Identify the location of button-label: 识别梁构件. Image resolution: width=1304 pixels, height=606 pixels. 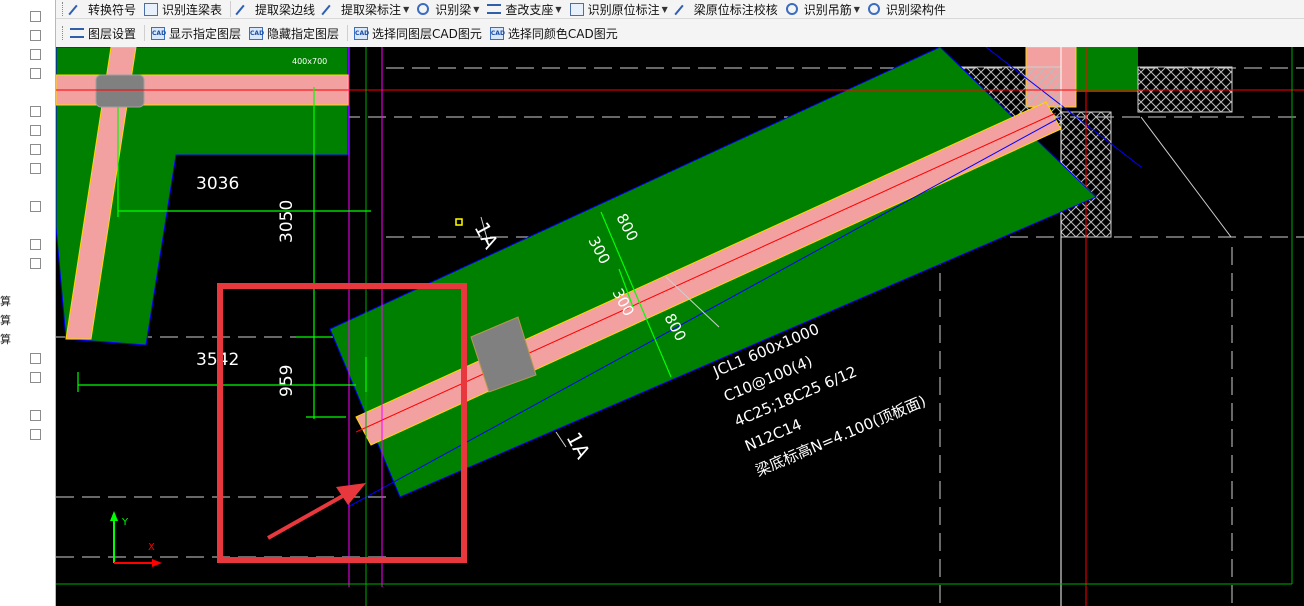
(915, 9).